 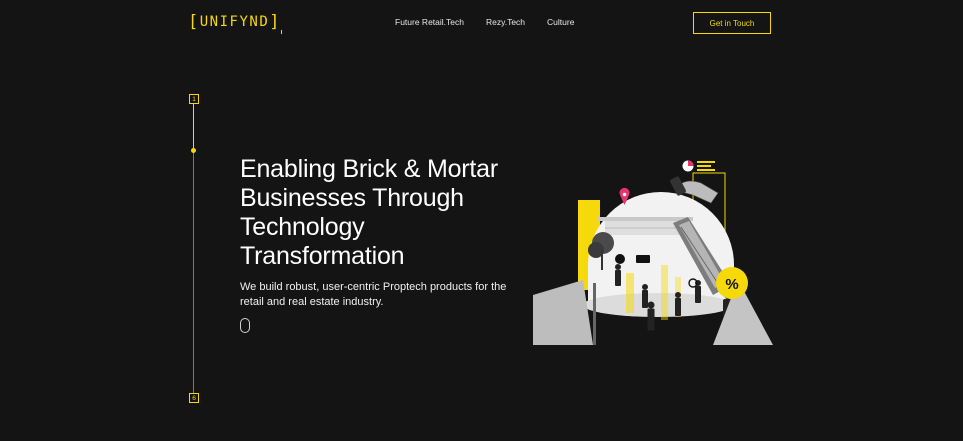 I want to click on hero-illustration: %, so click(x=653, y=252).